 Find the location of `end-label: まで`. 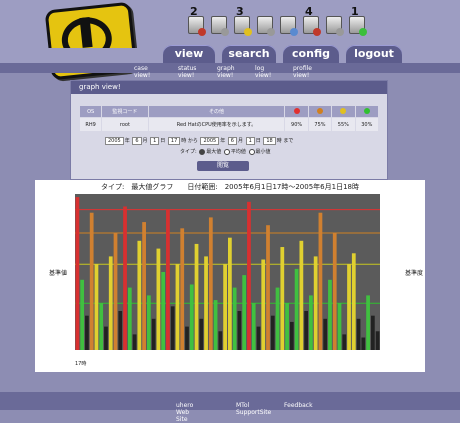

end-label: まで is located at coordinates (288, 141).